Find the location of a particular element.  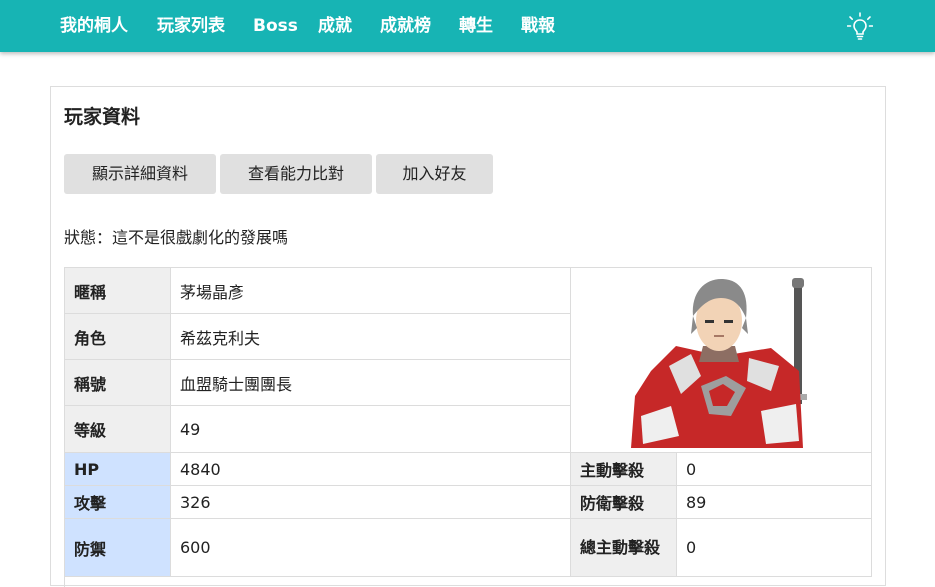

active-kills-value: 0 is located at coordinates (774, 469).